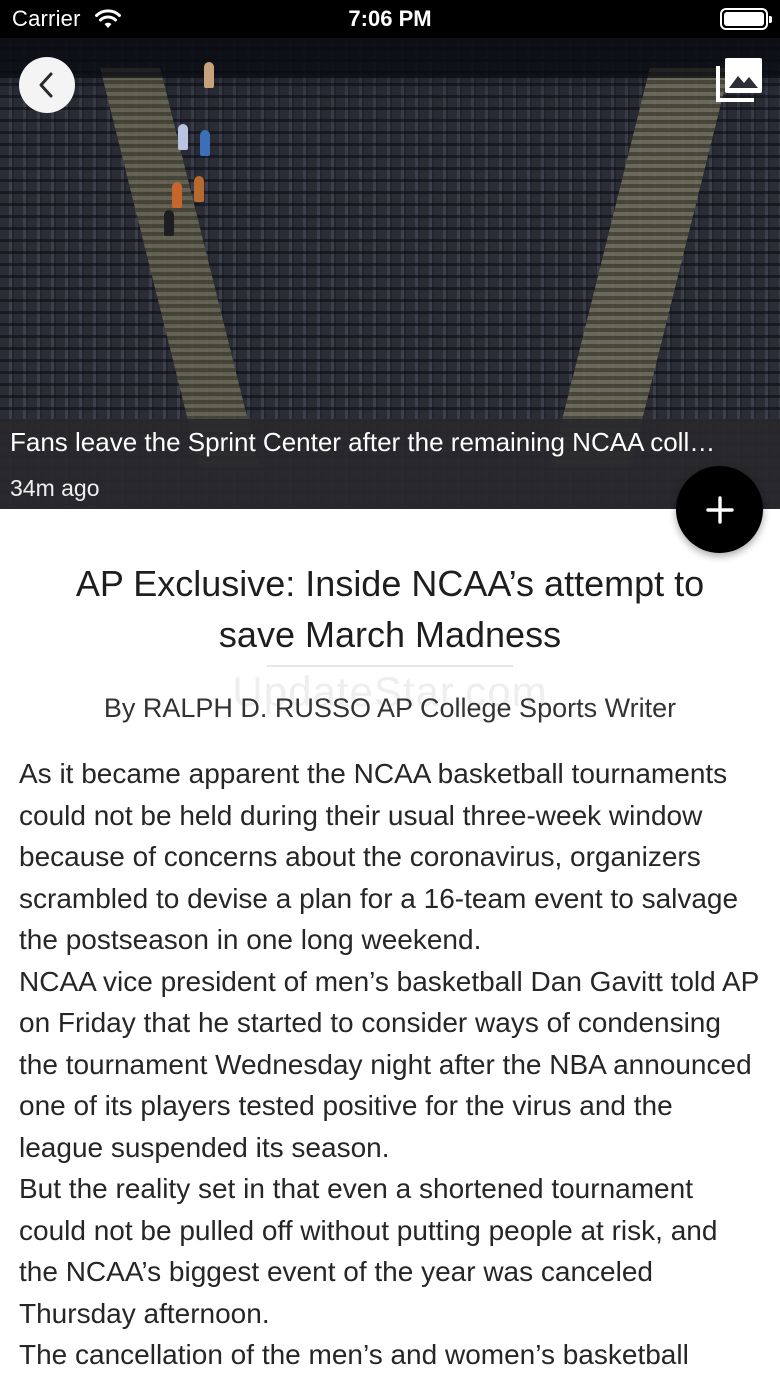  I want to click on add-button, so click(719, 509).